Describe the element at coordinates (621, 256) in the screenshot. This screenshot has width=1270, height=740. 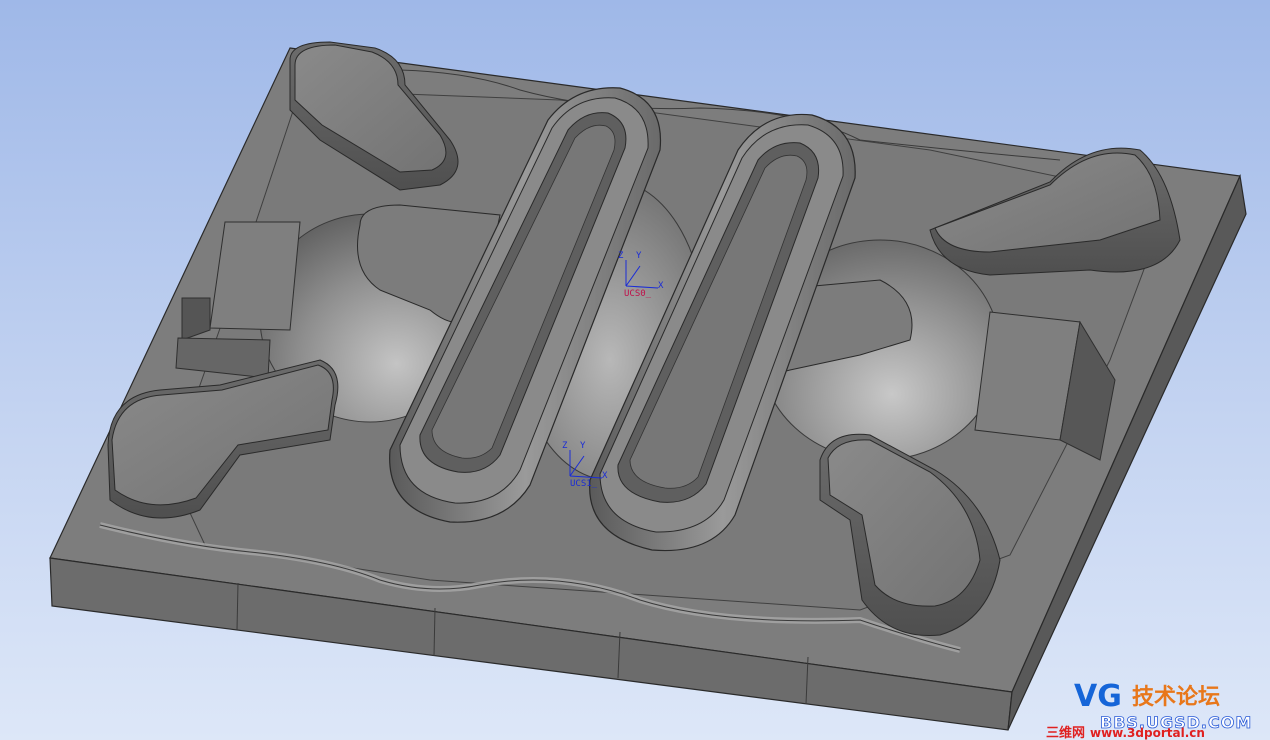
I see `ucs0-z-label: Z` at that location.